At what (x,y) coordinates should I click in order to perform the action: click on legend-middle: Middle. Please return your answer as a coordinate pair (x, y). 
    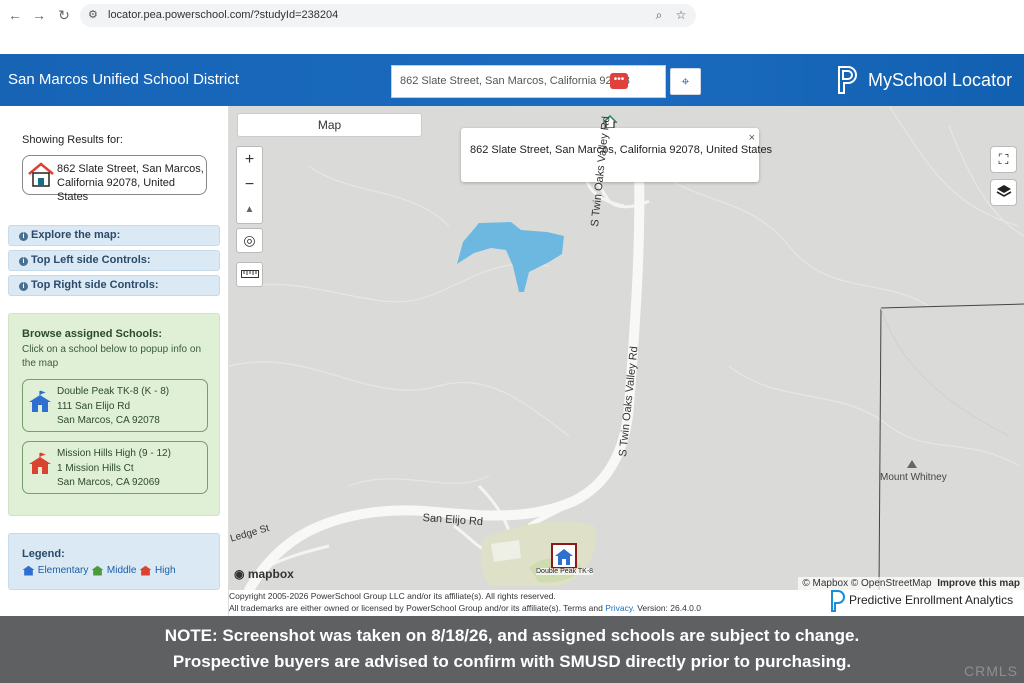
    Looking at the image, I should click on (121, 570).